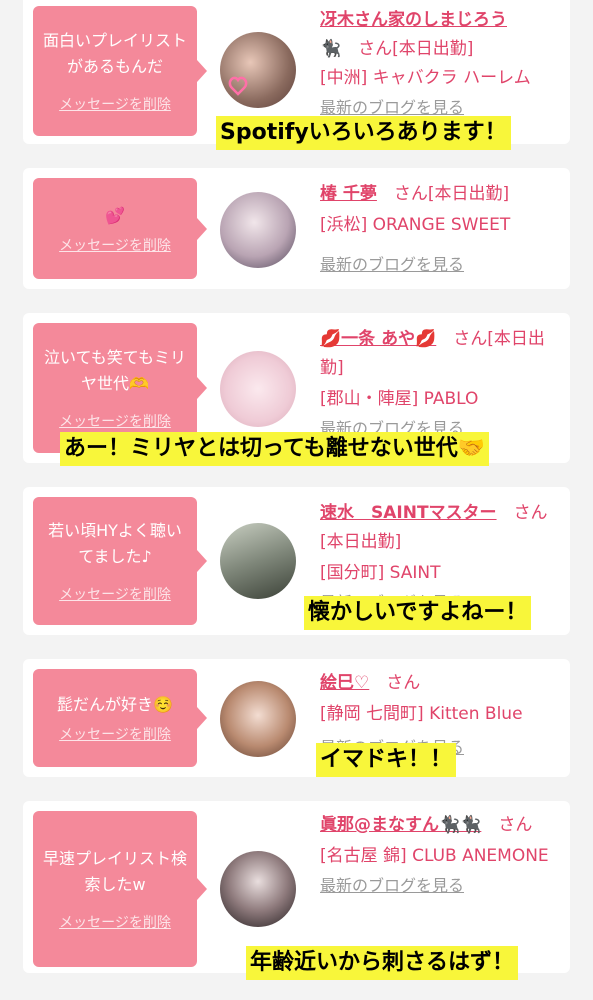  I want to click on message-text: 髭だんが好き☺️, so click(115, 704).